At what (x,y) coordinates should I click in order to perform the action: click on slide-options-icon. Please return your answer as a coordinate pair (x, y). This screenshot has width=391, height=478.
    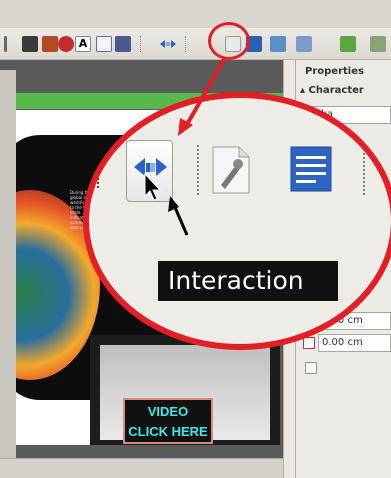
    Looking at the image, I should click on (378, 44).